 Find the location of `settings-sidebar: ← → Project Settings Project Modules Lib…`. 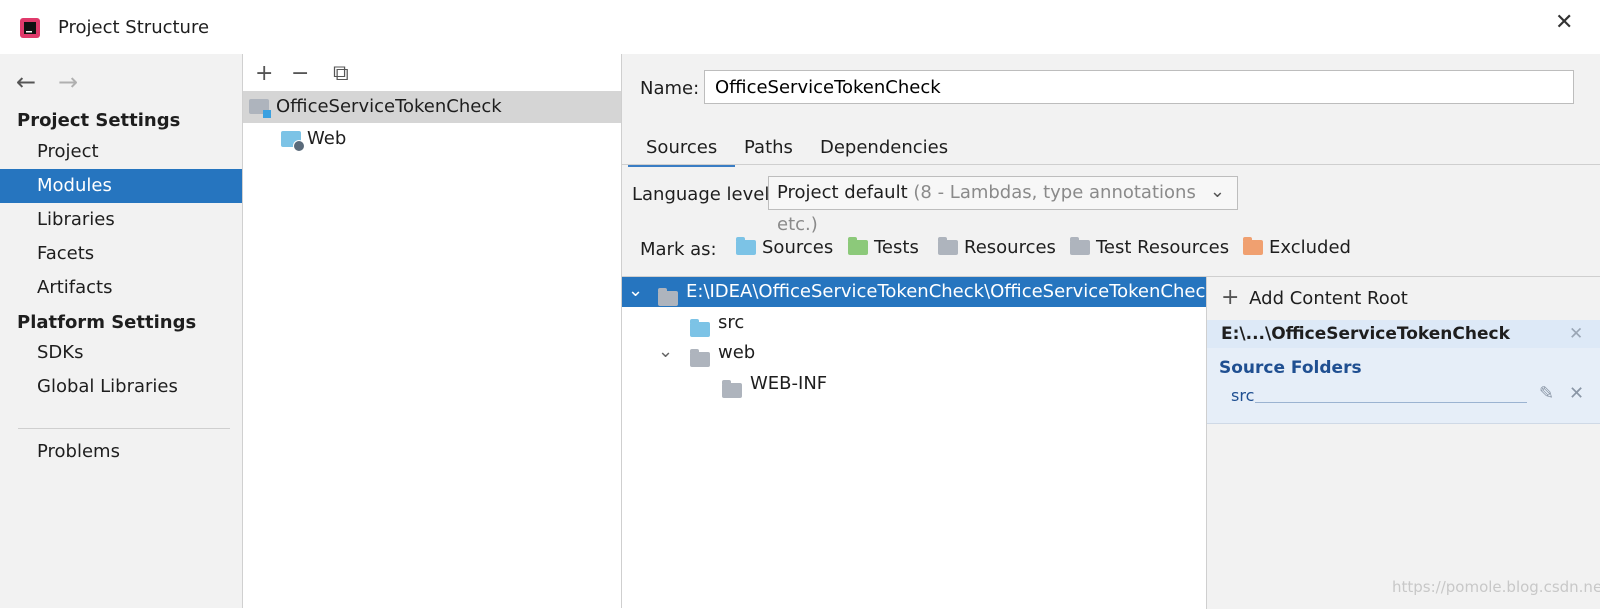

settings-sidebar: ← → Project Settings Project Modules Lib… is located at coordinates (121, 331).